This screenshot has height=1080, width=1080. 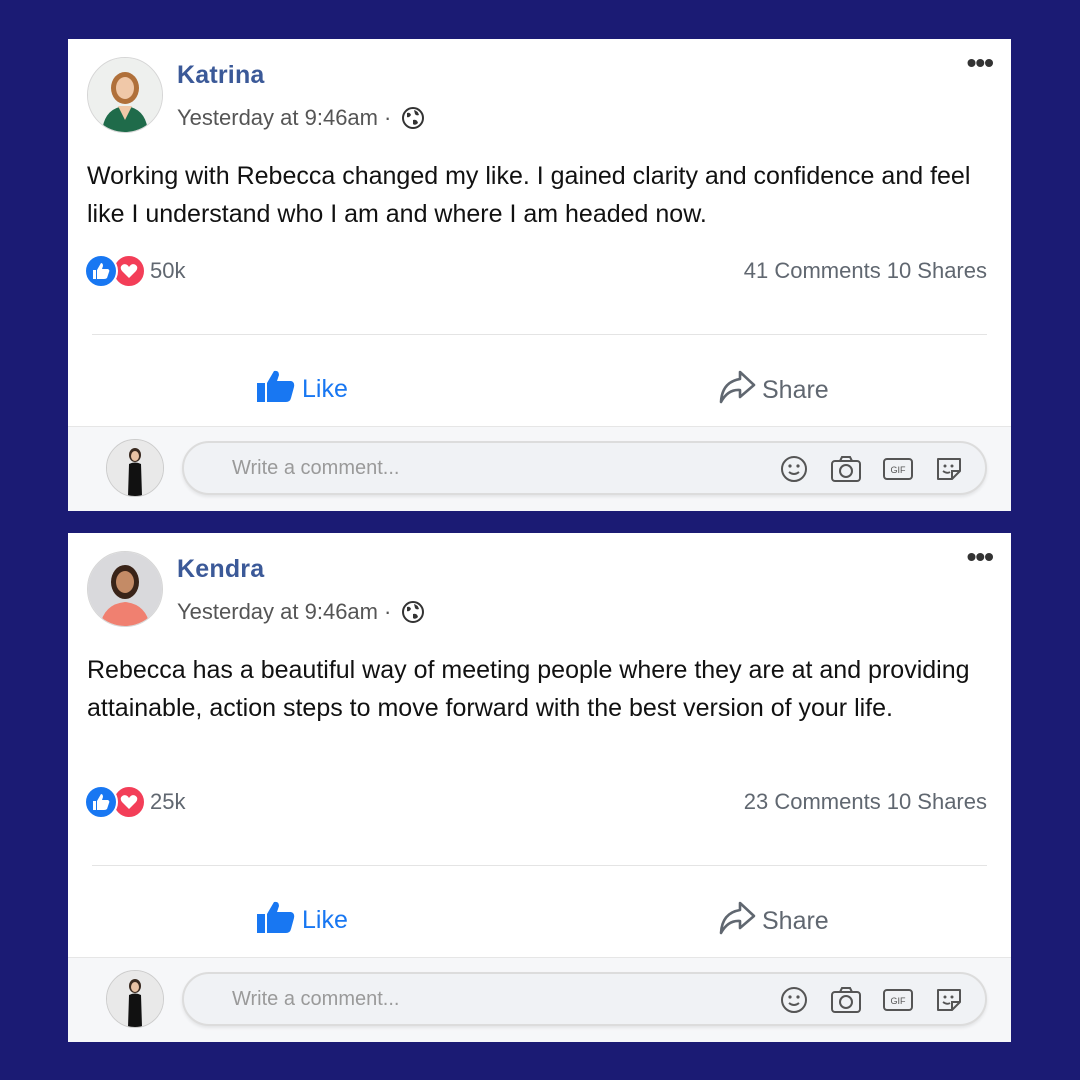 I want to click on comment-count: 23 Comments, so click(x=812, y=802).